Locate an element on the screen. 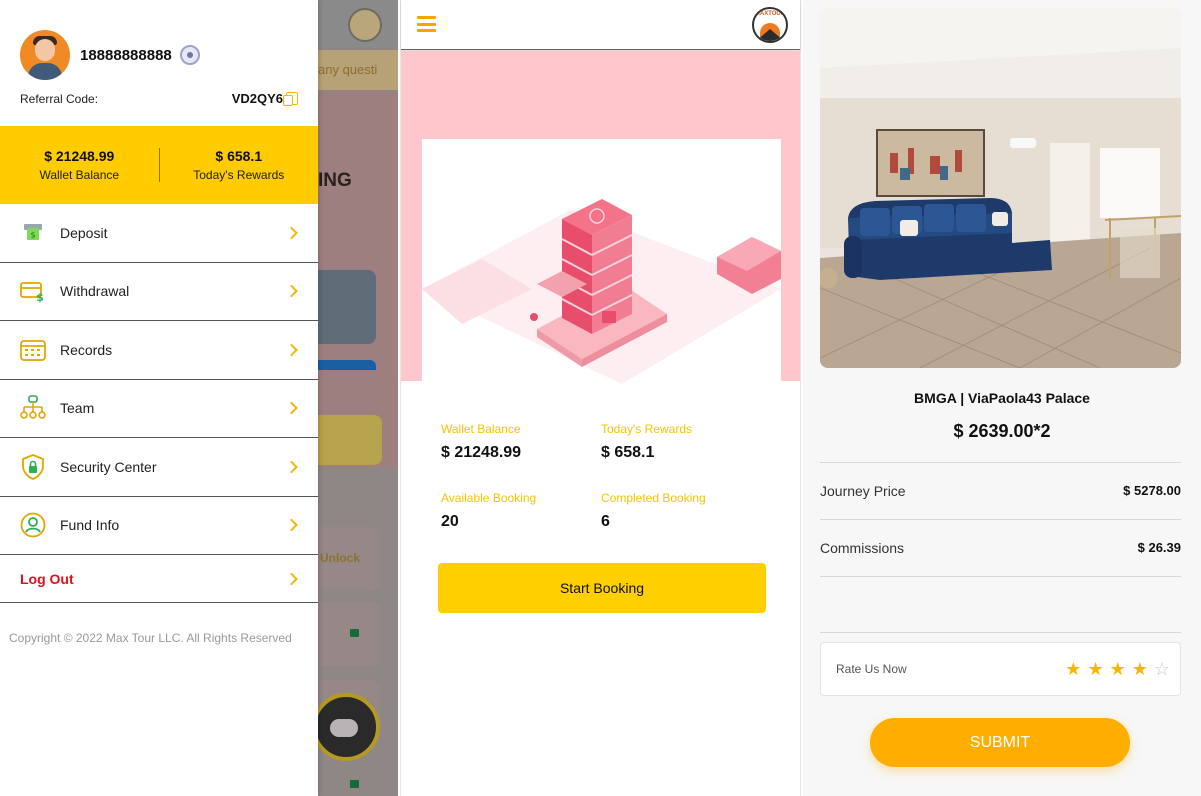  wallet-balance-label: Wallet Balance is located at coordinates (79, 175).